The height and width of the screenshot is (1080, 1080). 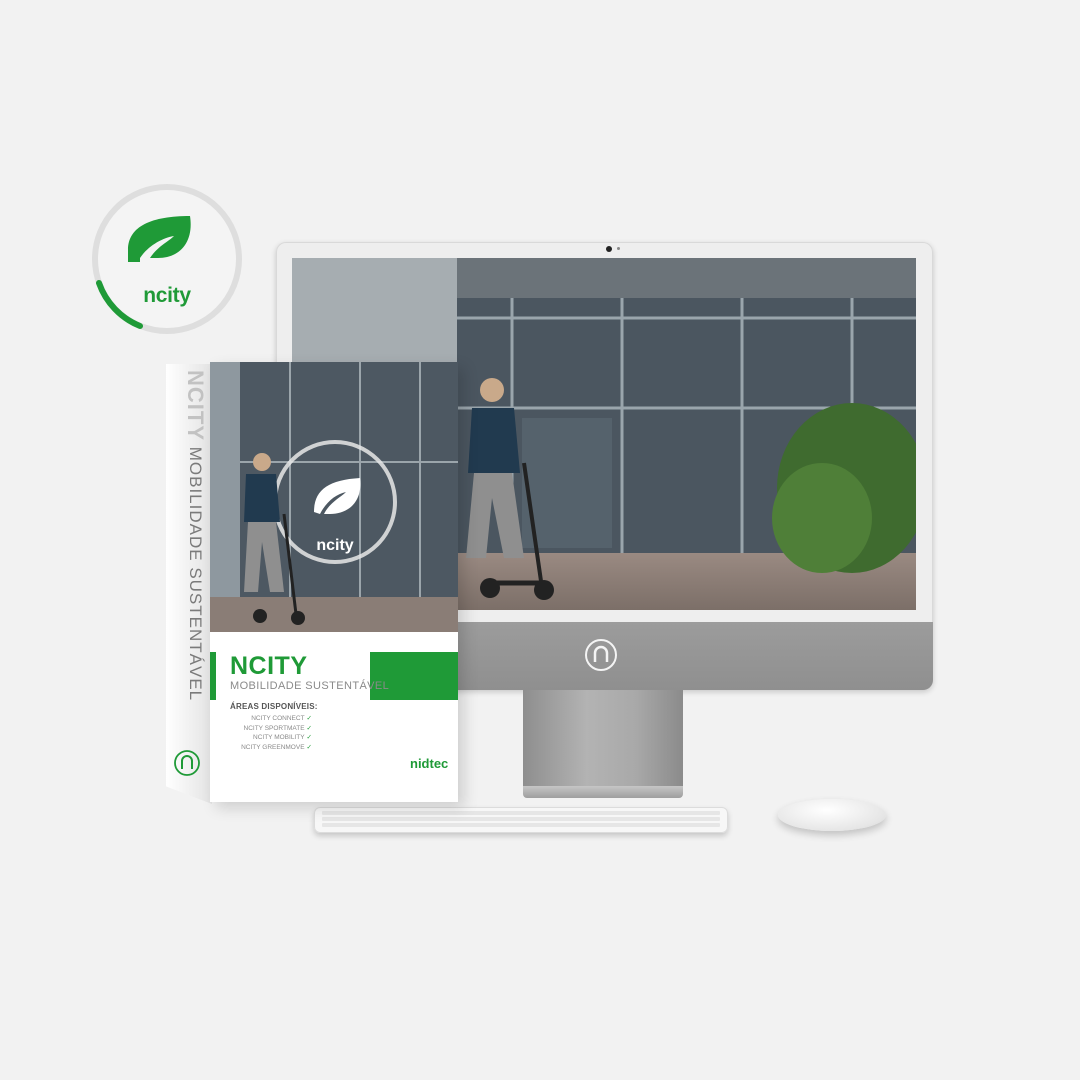 I want to click on list-item: NCITY MOBILITY ✓, so click(x=282, y=737).